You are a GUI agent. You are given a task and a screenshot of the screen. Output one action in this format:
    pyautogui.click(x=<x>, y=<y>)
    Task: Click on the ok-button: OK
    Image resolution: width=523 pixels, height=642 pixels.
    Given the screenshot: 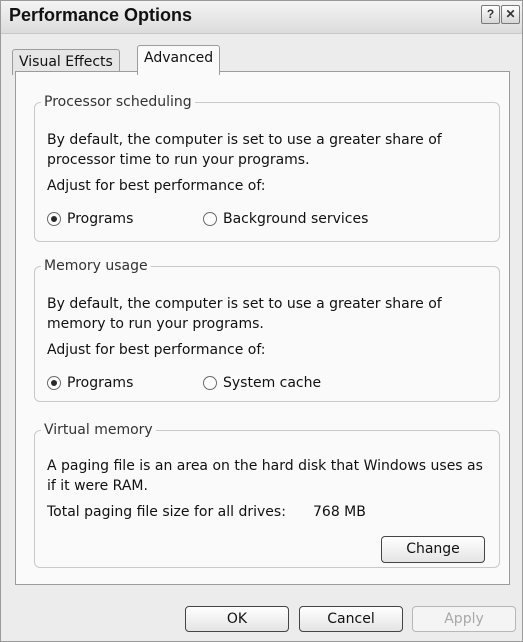 What is the action you would take?
    pyautogui.click(x=237, y=619)
    